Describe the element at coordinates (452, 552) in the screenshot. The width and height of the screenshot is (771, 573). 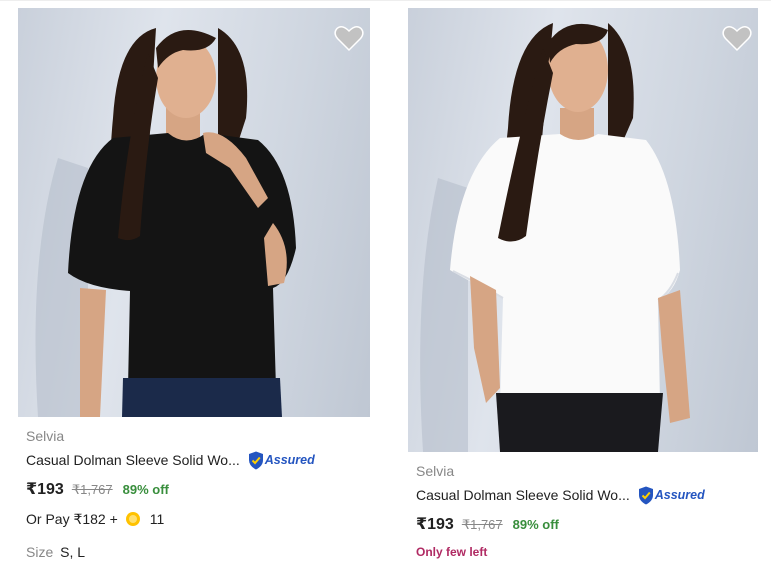
I see `stock-status: Only few left` at that location.